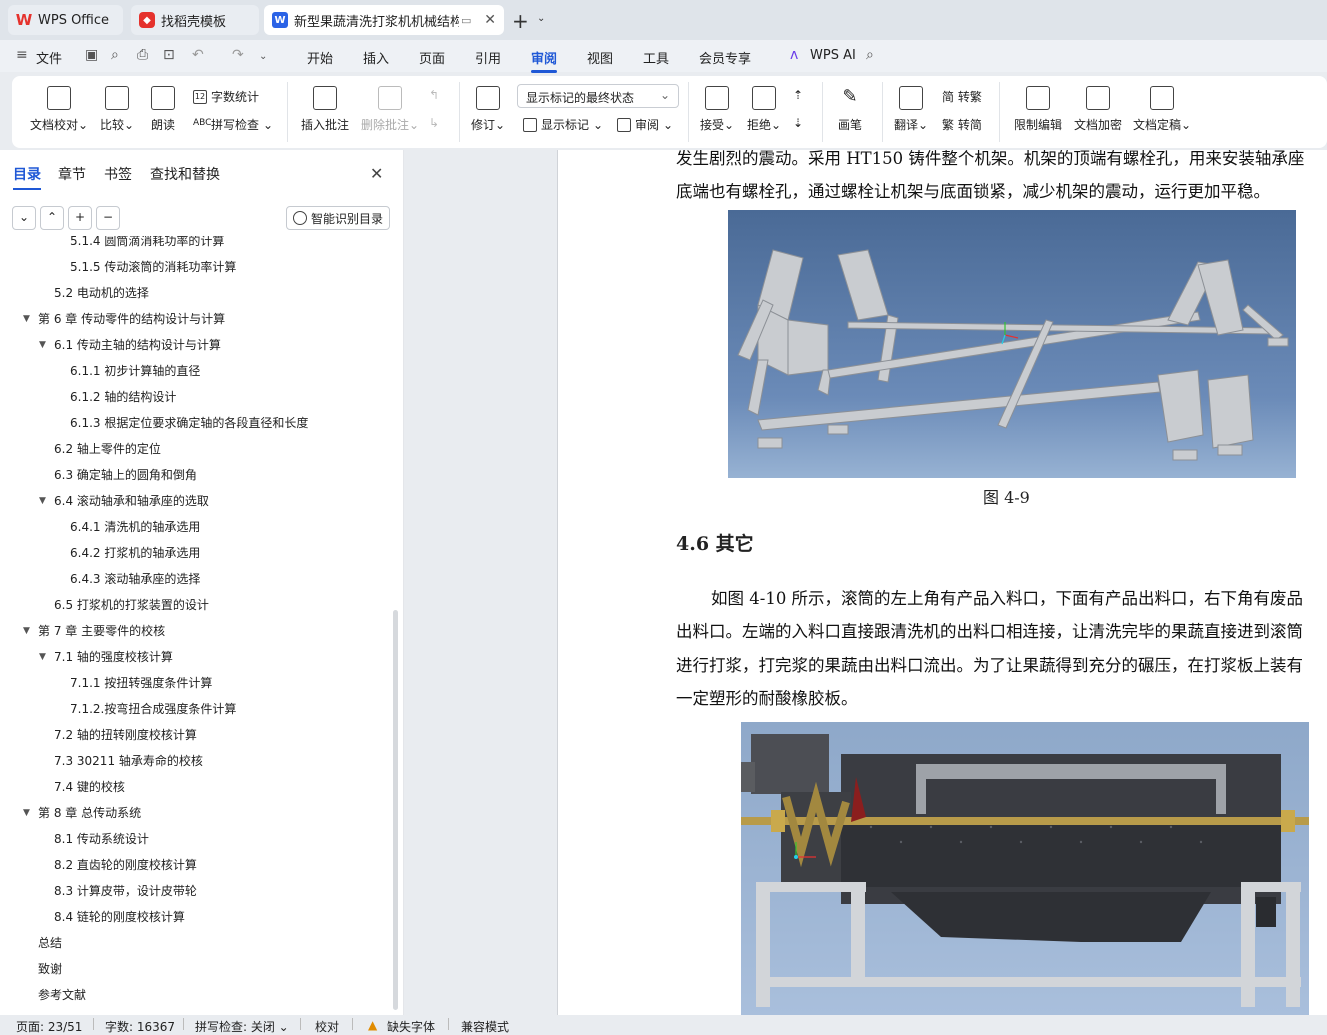  What do you see at coordinates (195, 631) in the screenshot?
I see `toc-item: ▼ 第 7 章 主要零件的校核` at bounding box center [195, 631].